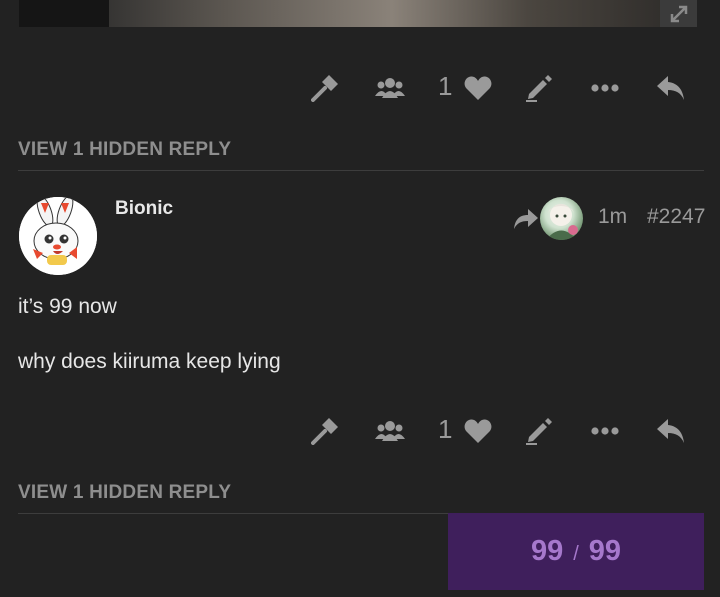 This screenshot has width=720, height=597. I want to click on progress-total: 99, so click(605, 551).